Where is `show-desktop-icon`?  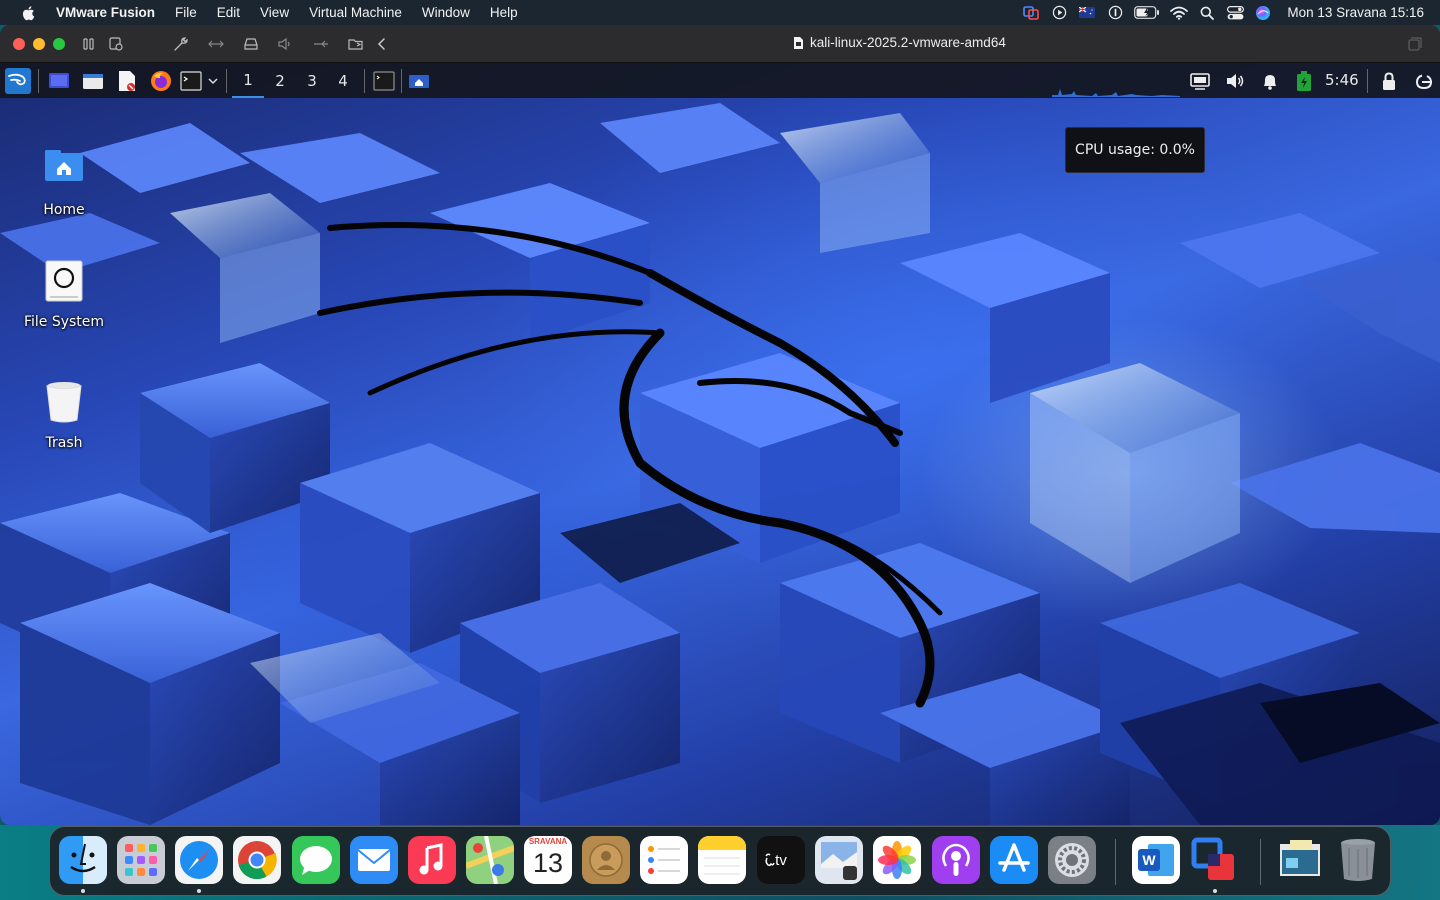
show-desktop-icon is located at coordinates (59, 81).